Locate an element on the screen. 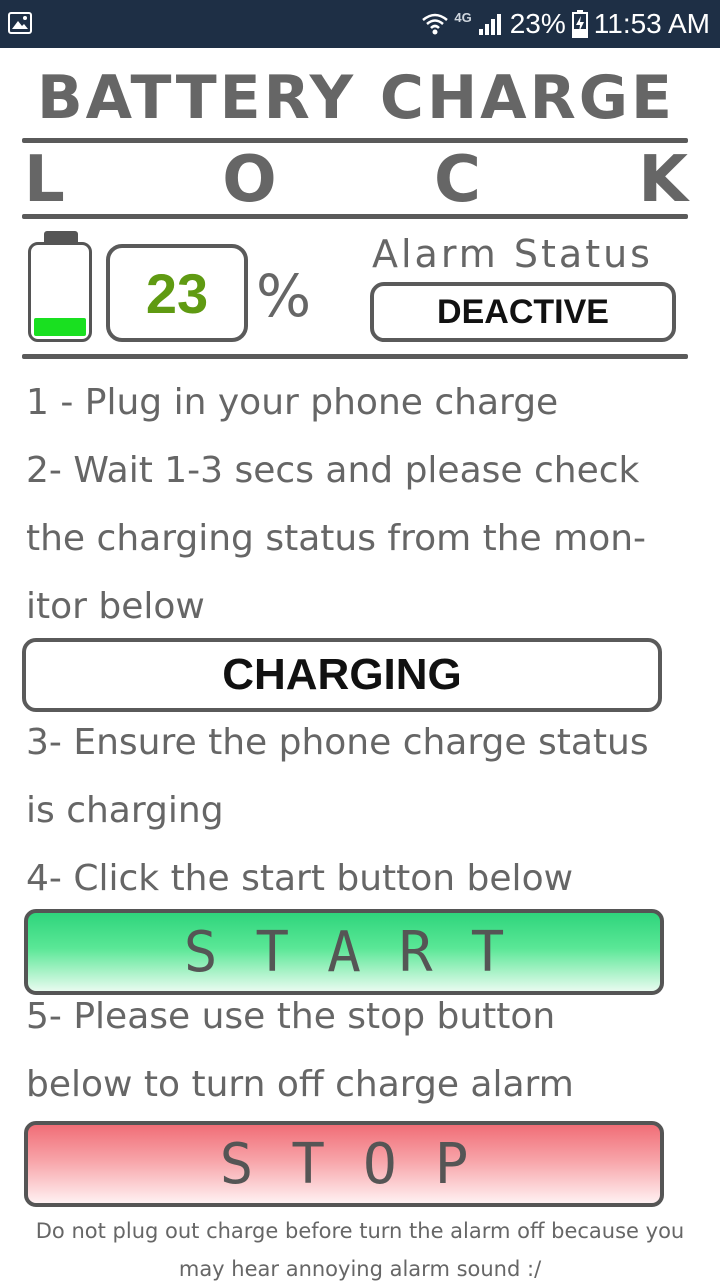  battery-percent-text: 23% is located at coordinates (537, 23).